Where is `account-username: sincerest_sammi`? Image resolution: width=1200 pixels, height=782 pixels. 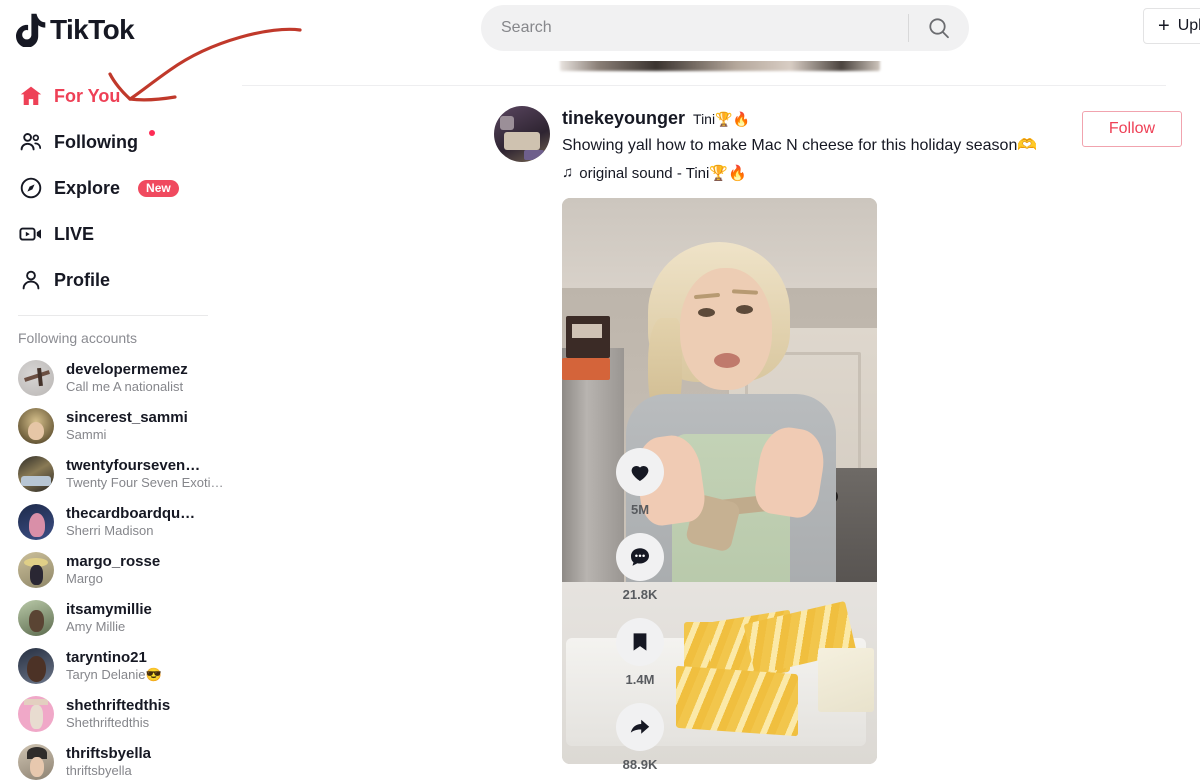
account-username: sincerest_sammi is located at coordinates (127, 417).